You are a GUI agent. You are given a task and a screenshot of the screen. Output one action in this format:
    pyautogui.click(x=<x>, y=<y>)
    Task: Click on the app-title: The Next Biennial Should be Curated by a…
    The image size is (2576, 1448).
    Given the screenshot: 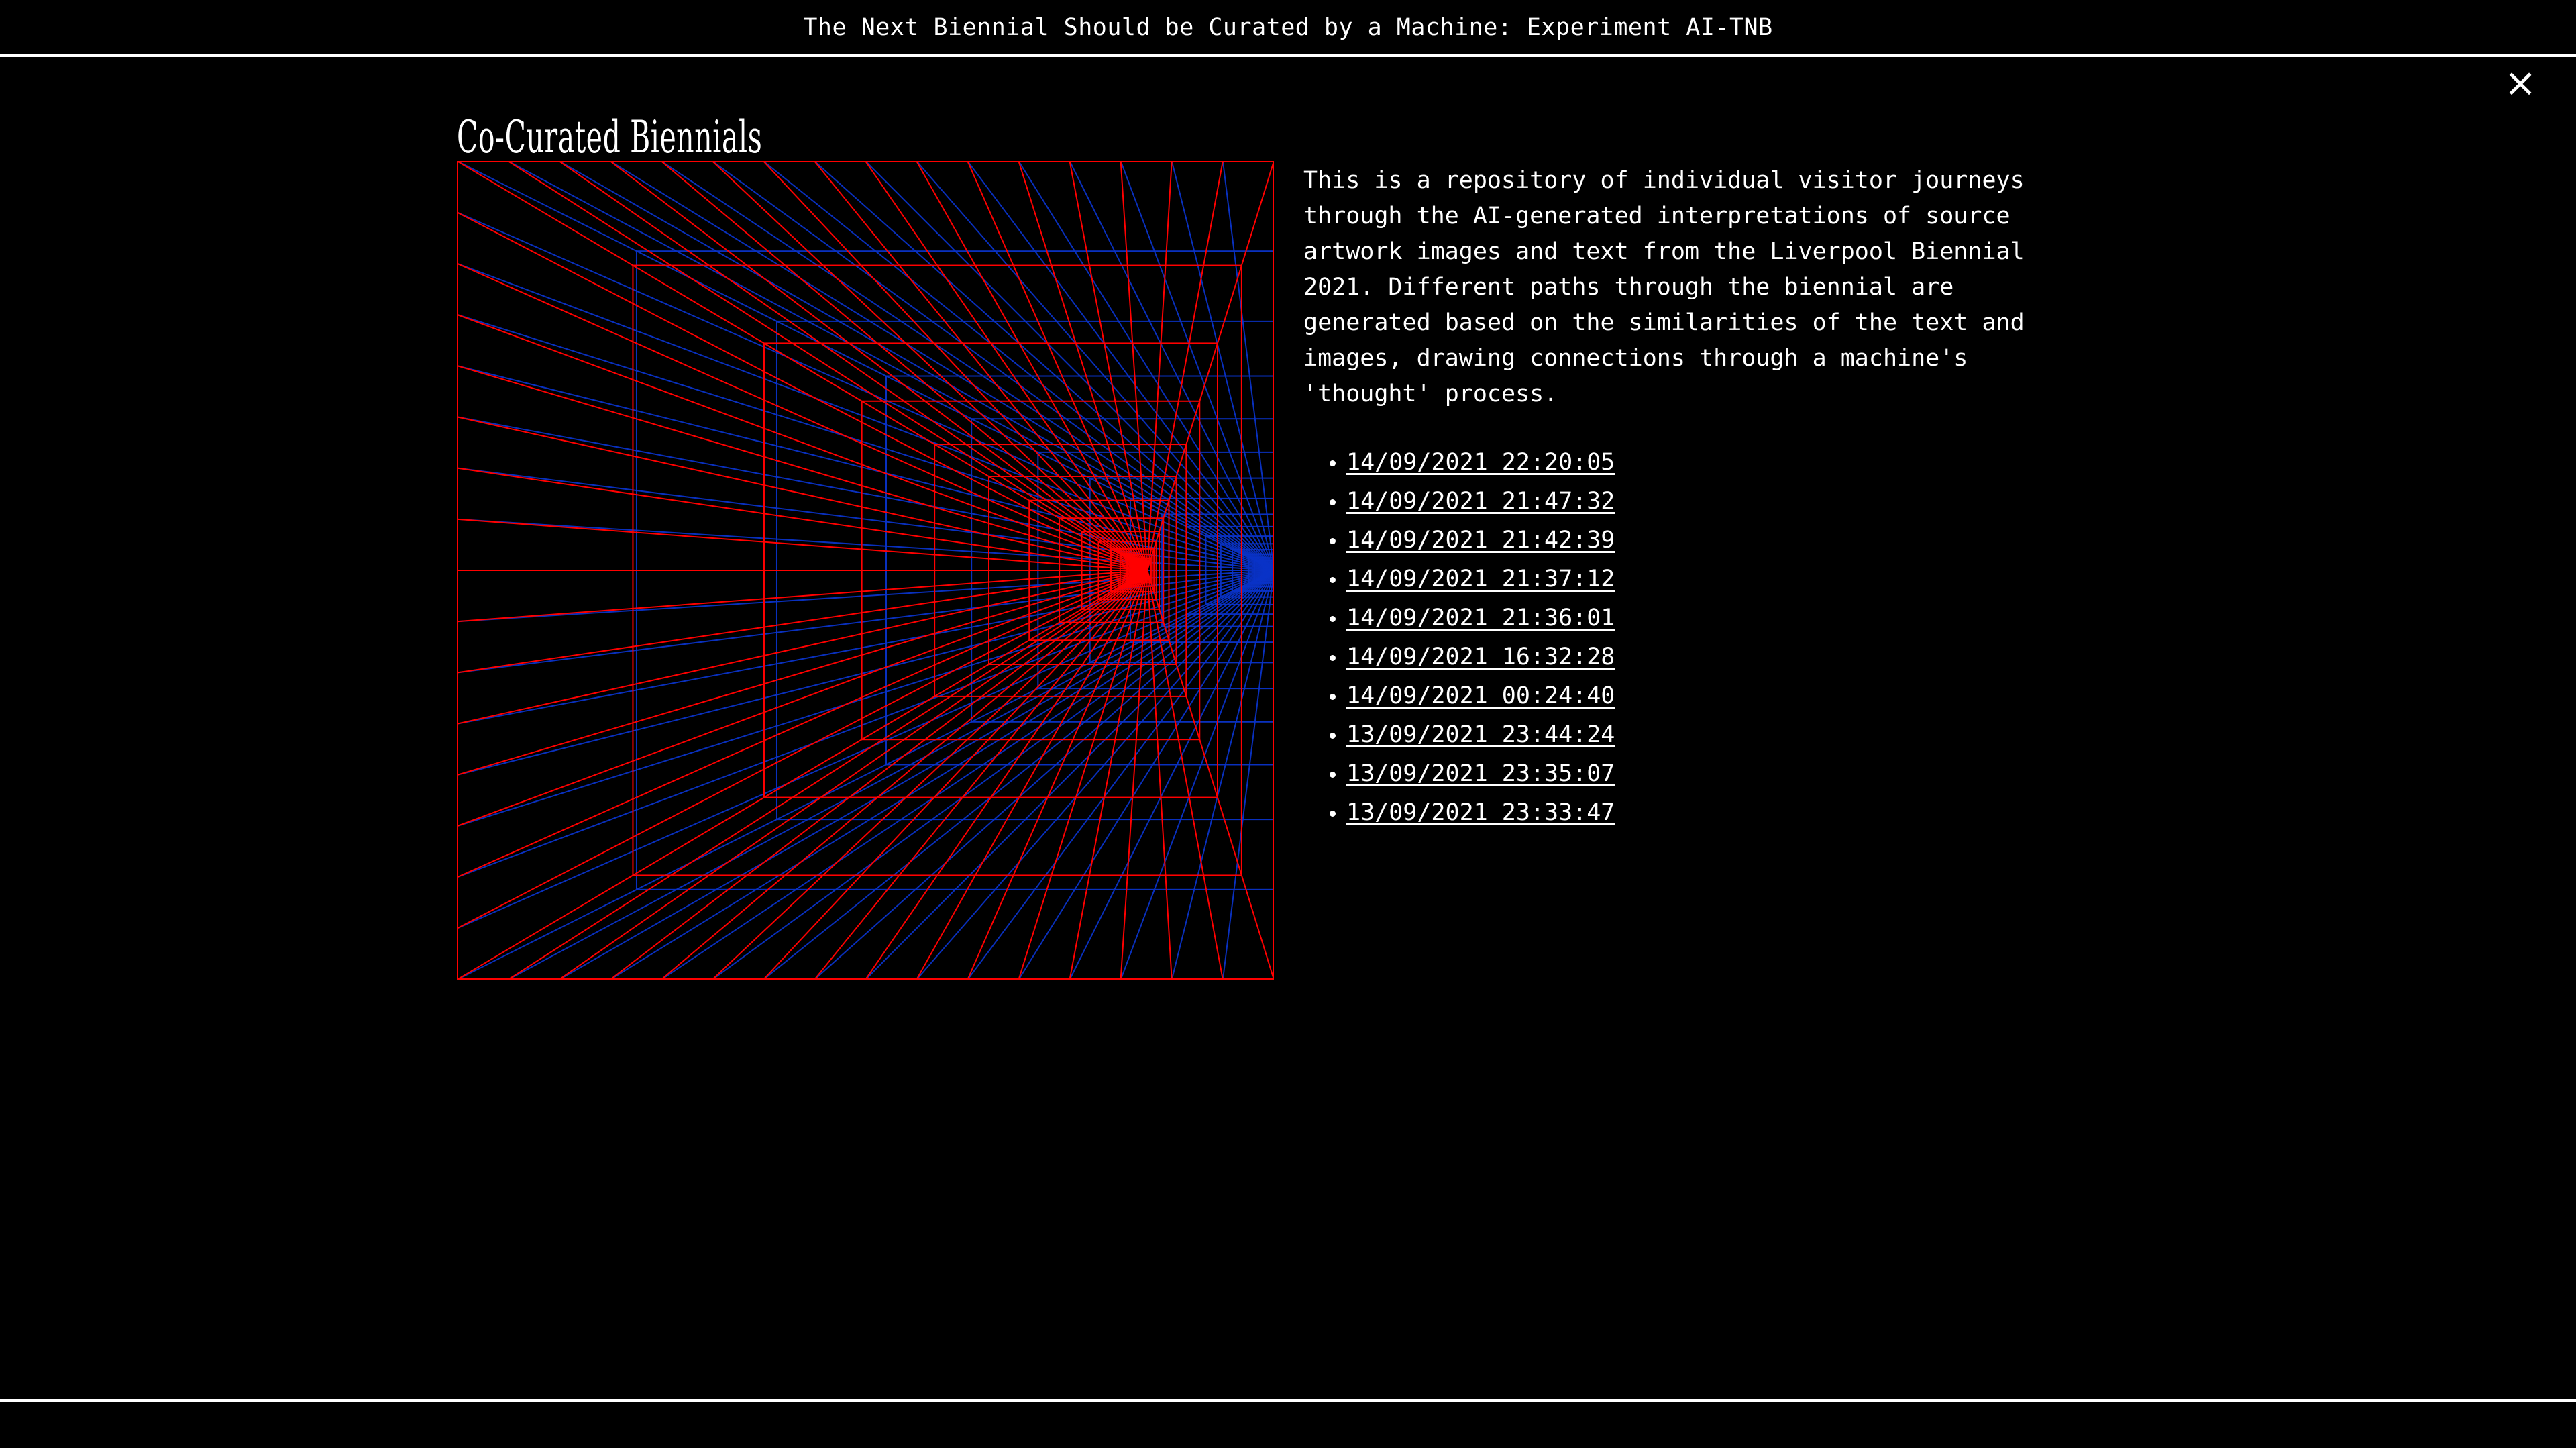 What is the action you would take?
    pyautogui.click(x=1288, y=27)
    